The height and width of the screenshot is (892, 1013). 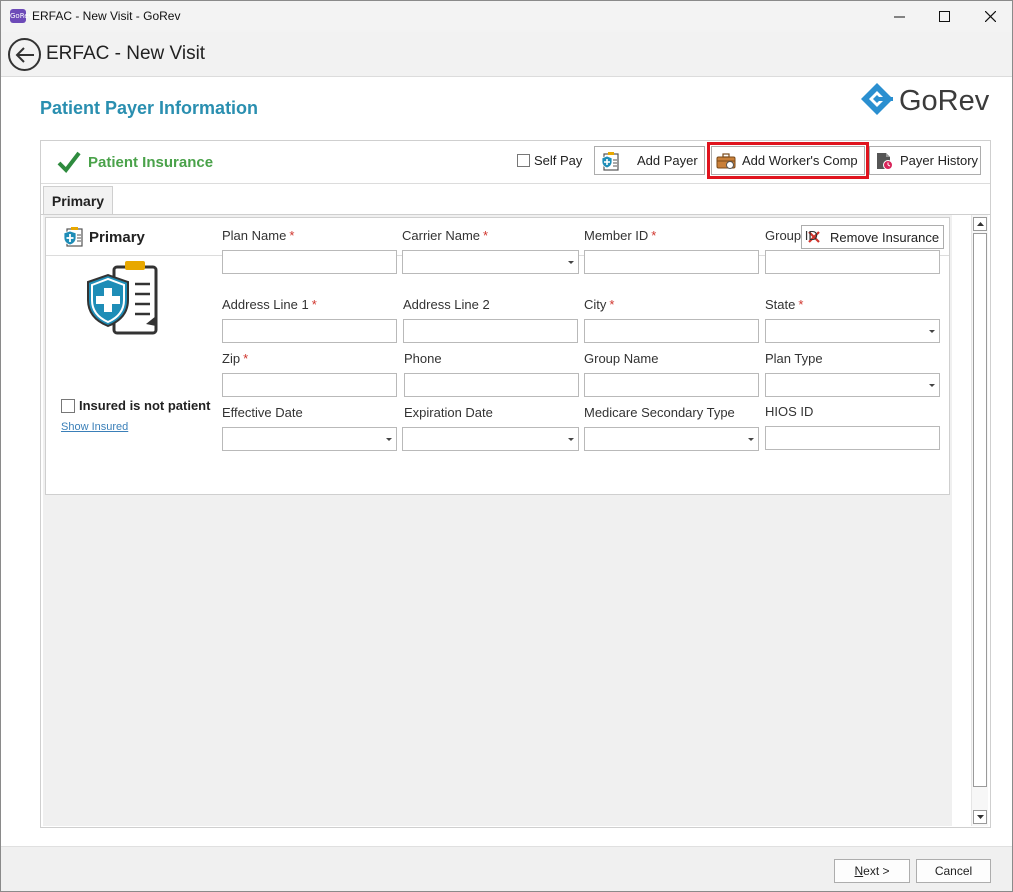 I want to click on panel-title: Patient Insurance, so click(x=151, y=162).